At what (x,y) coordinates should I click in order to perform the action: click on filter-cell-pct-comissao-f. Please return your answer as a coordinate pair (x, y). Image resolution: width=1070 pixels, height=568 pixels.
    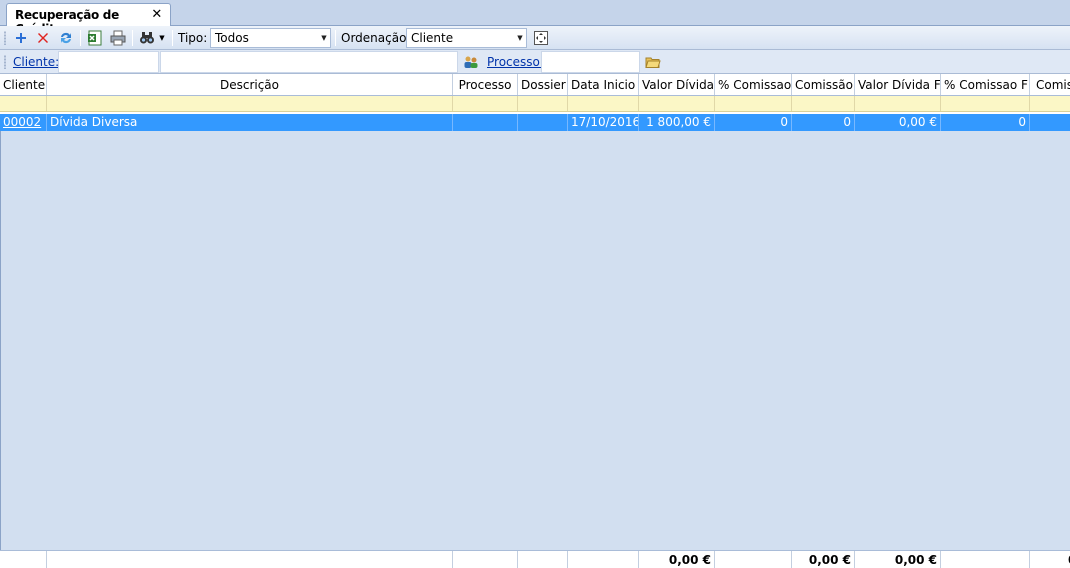
    Looking at the image, I should click on (985, 103).